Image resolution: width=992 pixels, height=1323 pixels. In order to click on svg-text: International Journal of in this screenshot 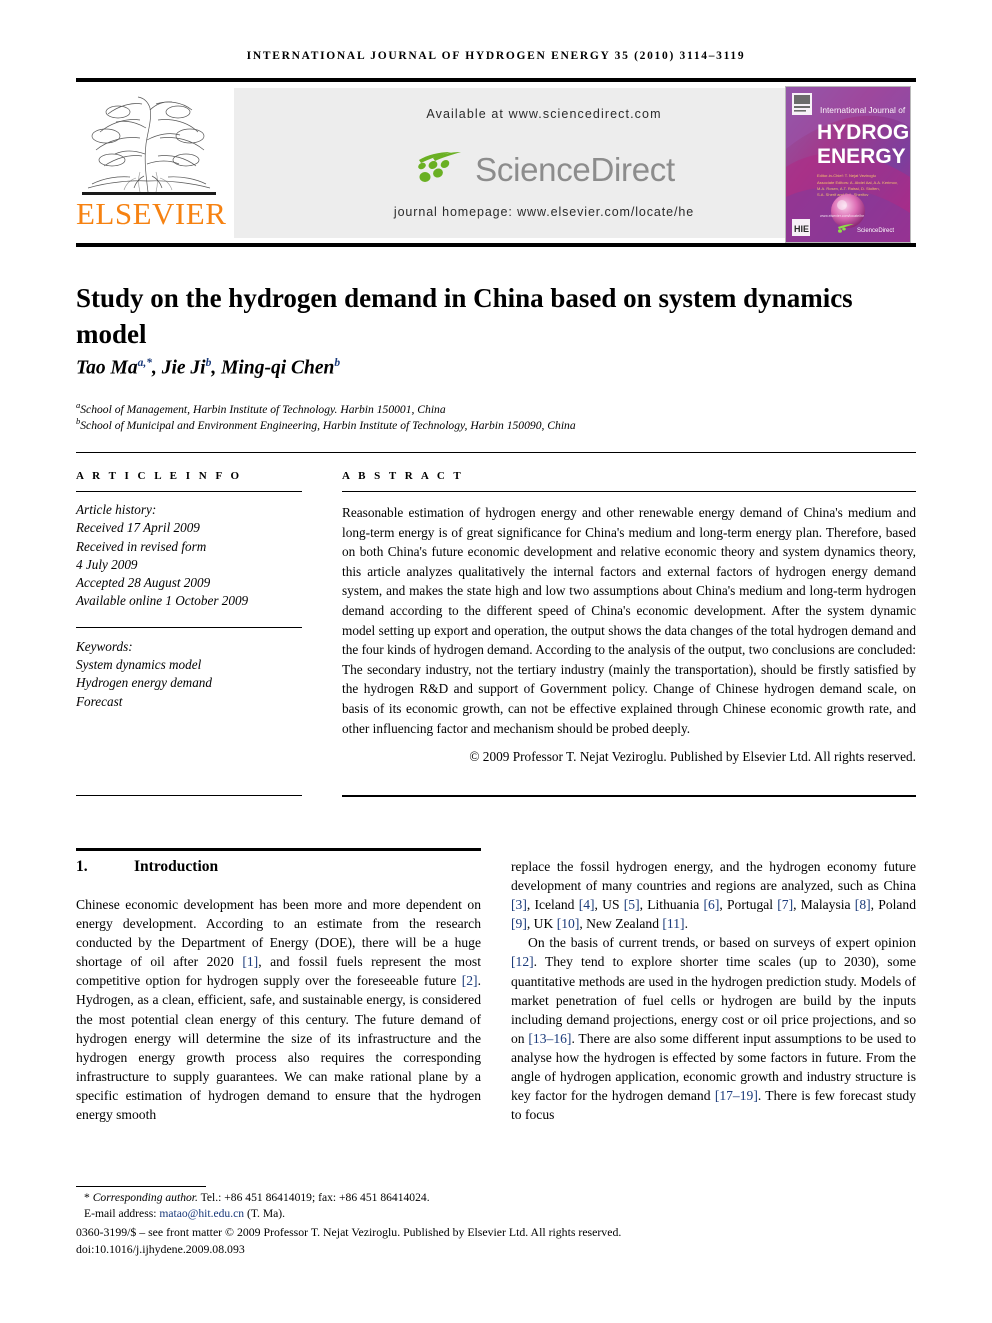, I will do `click(863, 110)`.